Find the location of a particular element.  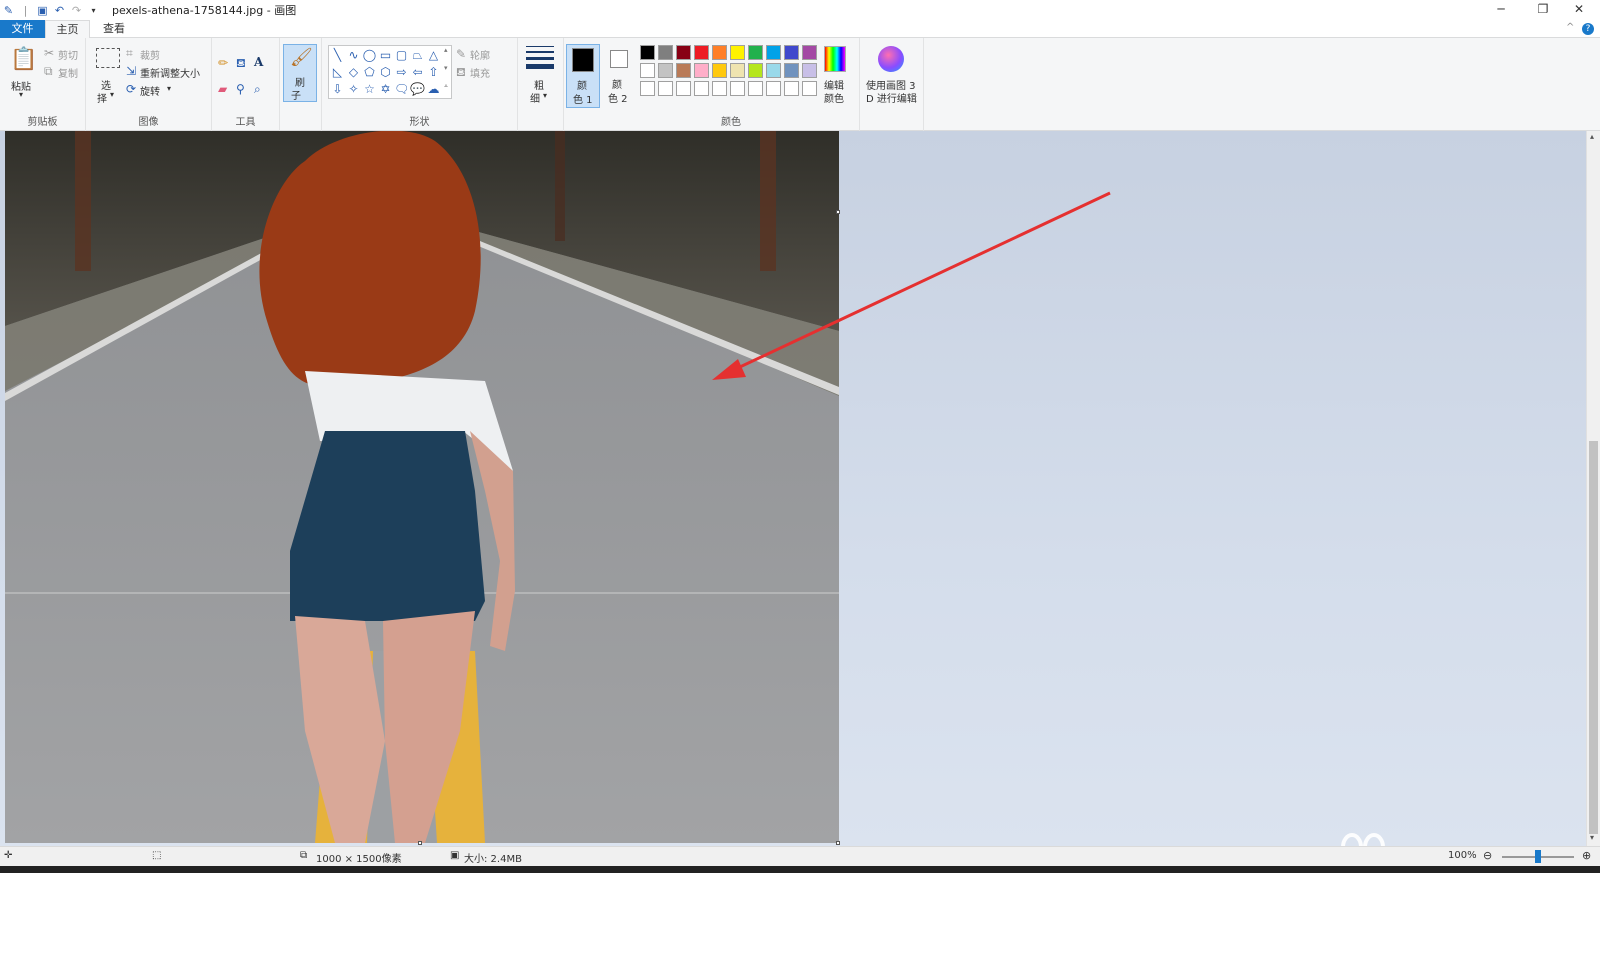

paint3d-label-2: D 进行编辑 is located at coordinates (891, 97).